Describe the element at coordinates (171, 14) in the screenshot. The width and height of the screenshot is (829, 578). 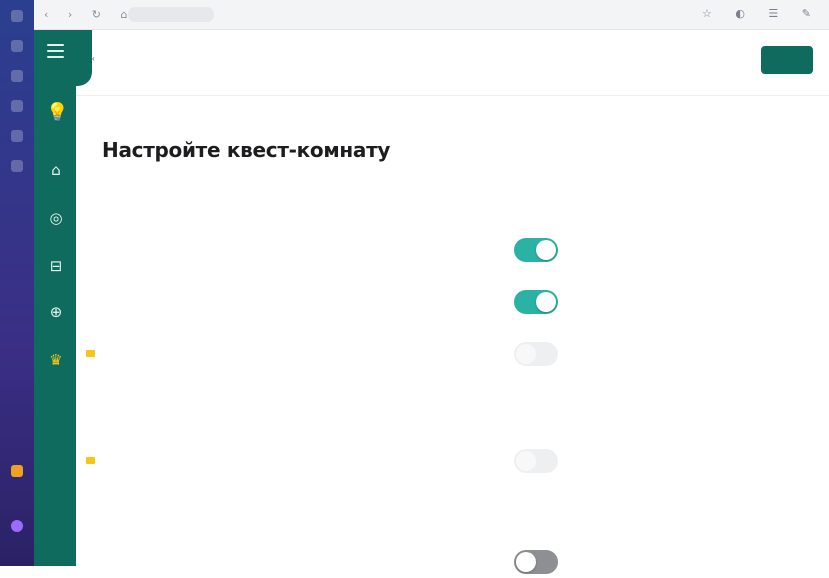
I see `address-bar` at that location.